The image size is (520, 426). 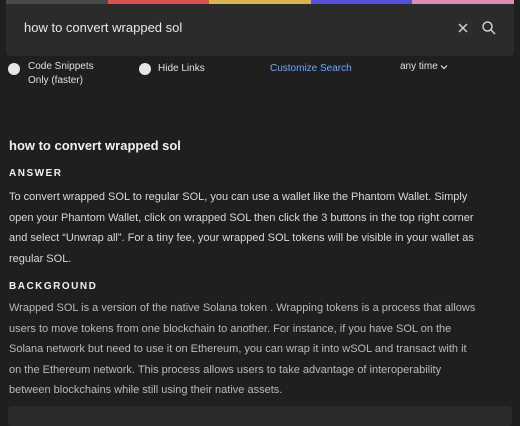 I want to click on color-strip, so click(x=260, y=3).